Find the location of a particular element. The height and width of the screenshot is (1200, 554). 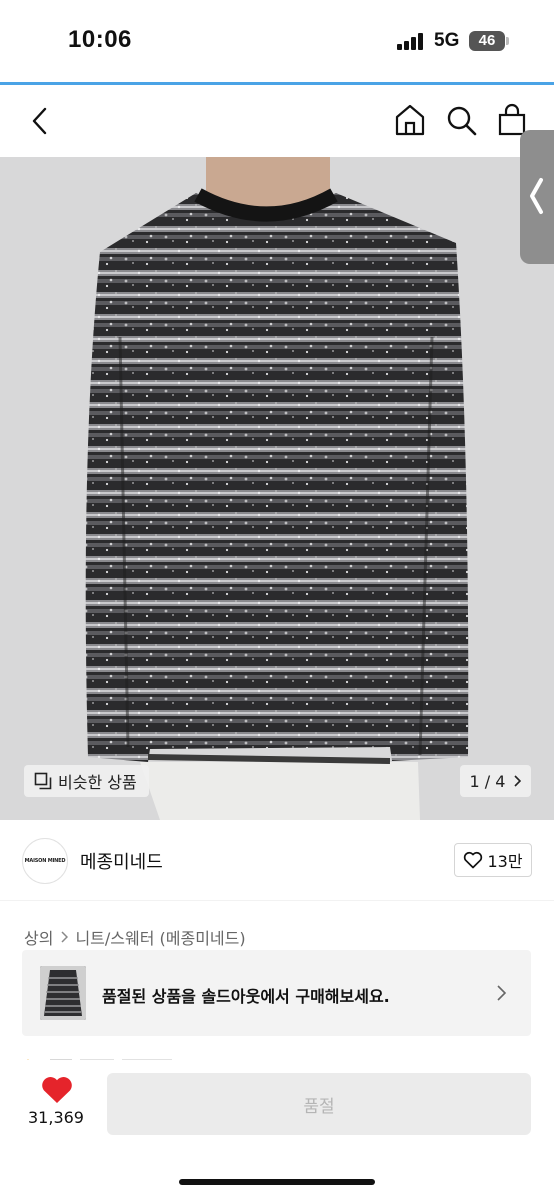

breadcrumb-item: 니트/스웨터 (메종미네드) is located at coordinates (160, 937).